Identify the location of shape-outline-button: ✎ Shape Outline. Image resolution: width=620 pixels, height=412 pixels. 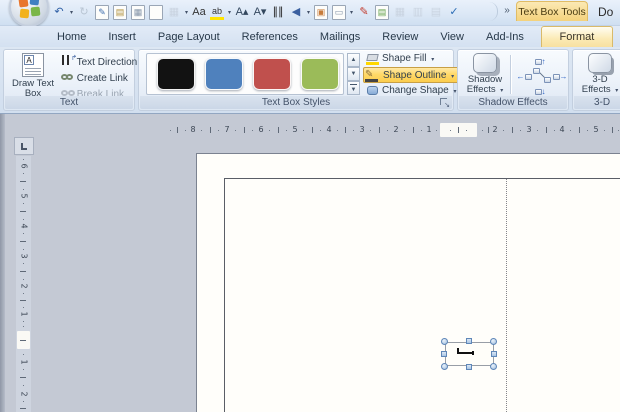
(411, 75).